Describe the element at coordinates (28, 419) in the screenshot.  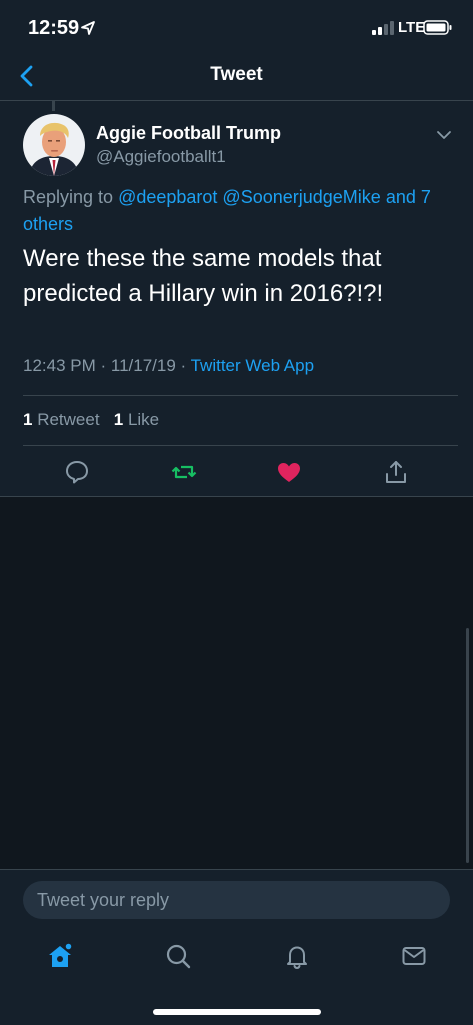
I see `retweet-count: 1` at that location.